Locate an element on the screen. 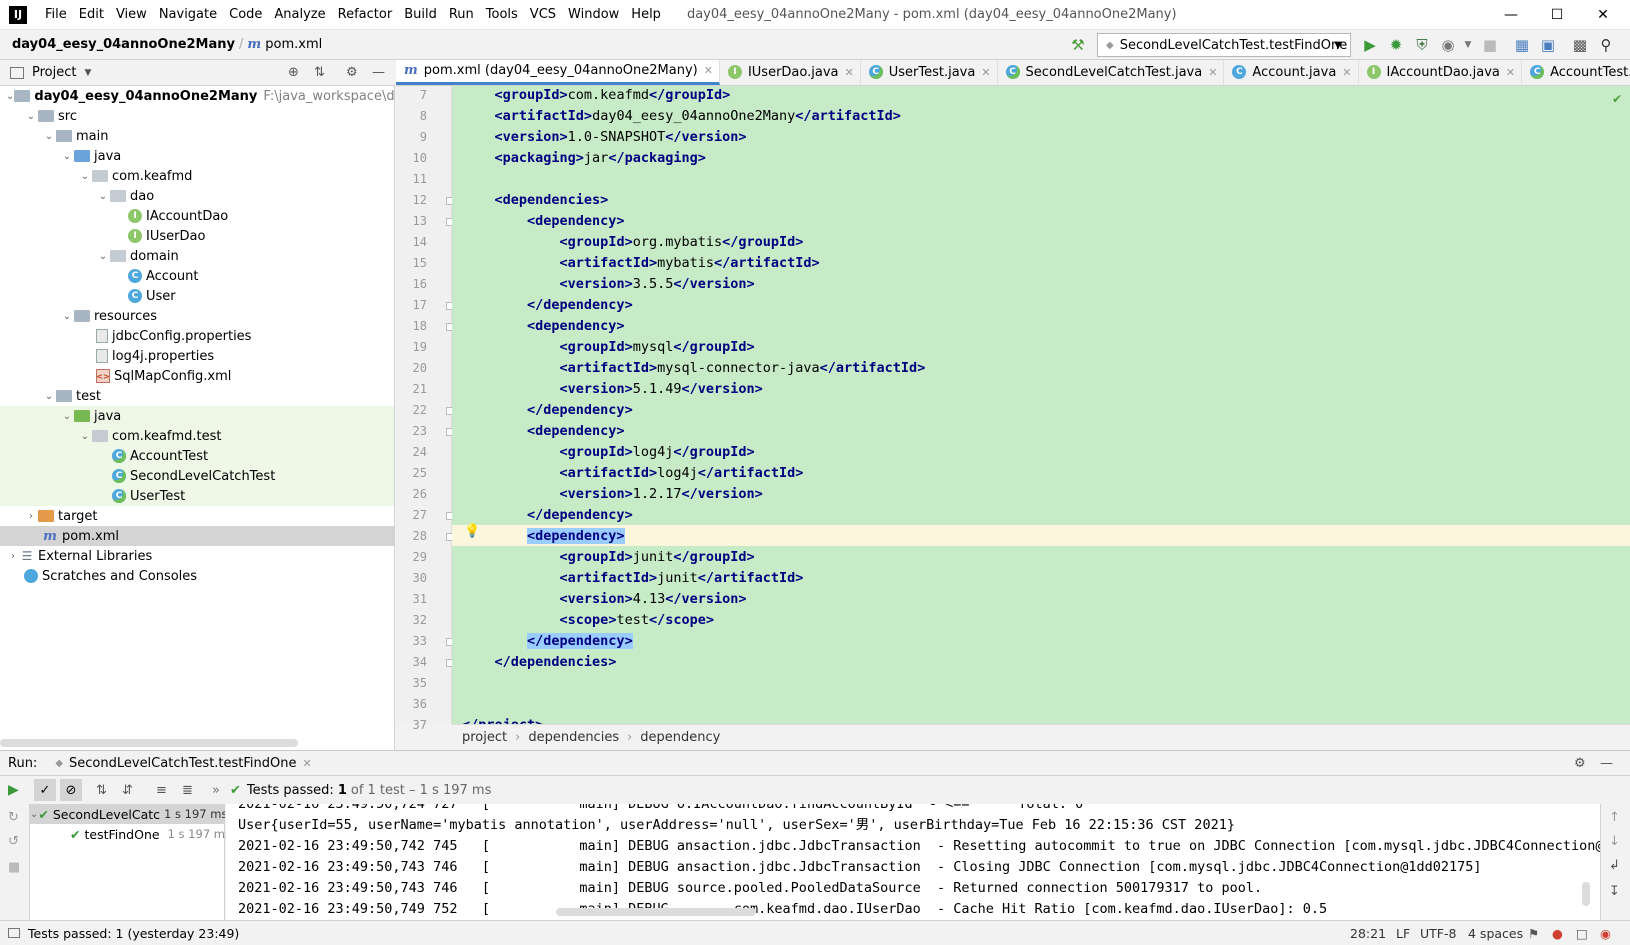  tree-node-account: C Account is located at coordinates (197, 276).